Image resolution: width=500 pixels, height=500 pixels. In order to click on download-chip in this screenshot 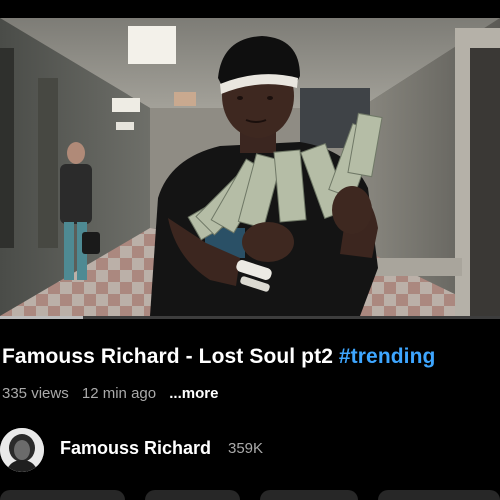, I will do `click(439, 495)`.